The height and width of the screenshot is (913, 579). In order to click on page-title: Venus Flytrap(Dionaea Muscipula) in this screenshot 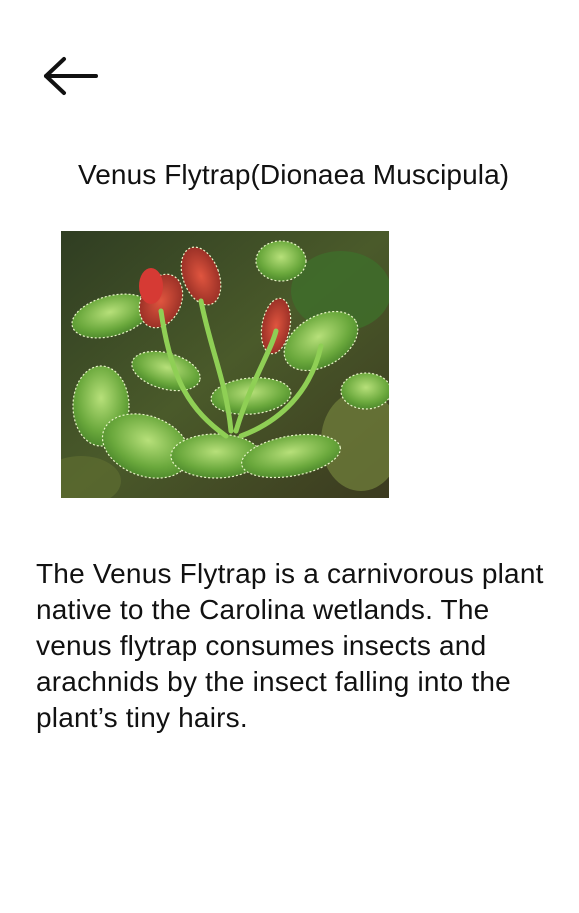, I will do `click(294, 174)`.